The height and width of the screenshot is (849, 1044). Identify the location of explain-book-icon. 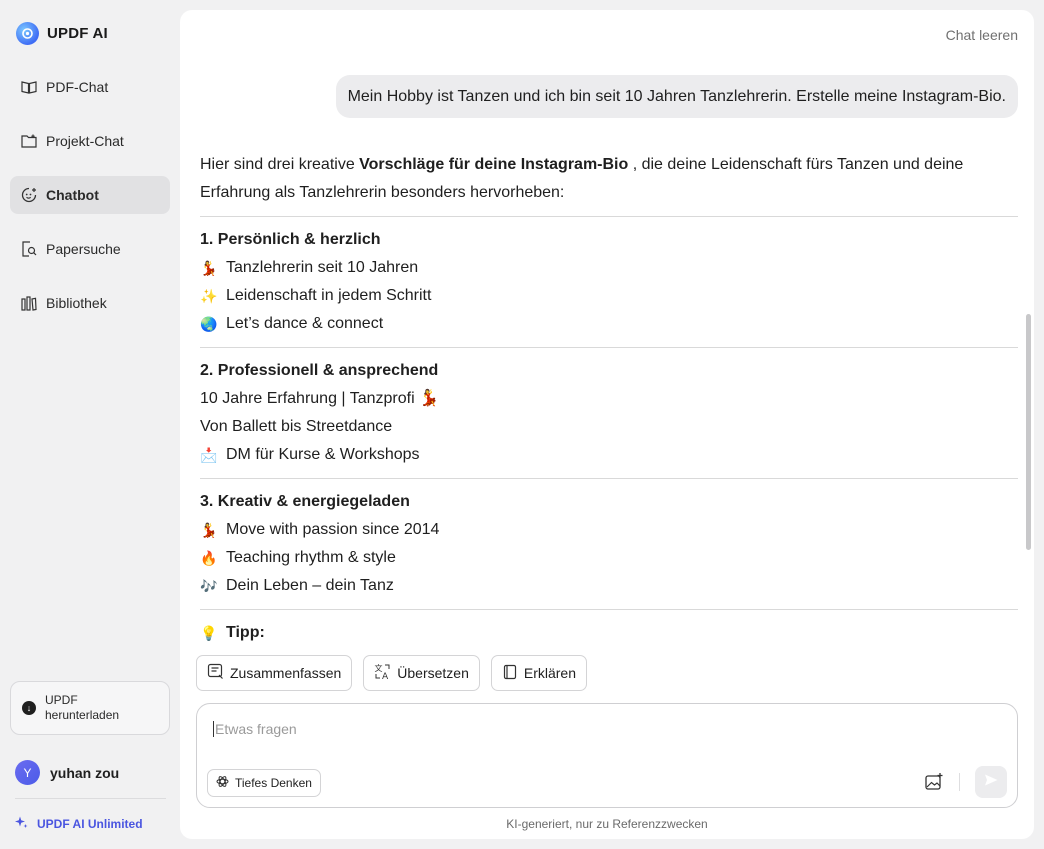
(510, 673).